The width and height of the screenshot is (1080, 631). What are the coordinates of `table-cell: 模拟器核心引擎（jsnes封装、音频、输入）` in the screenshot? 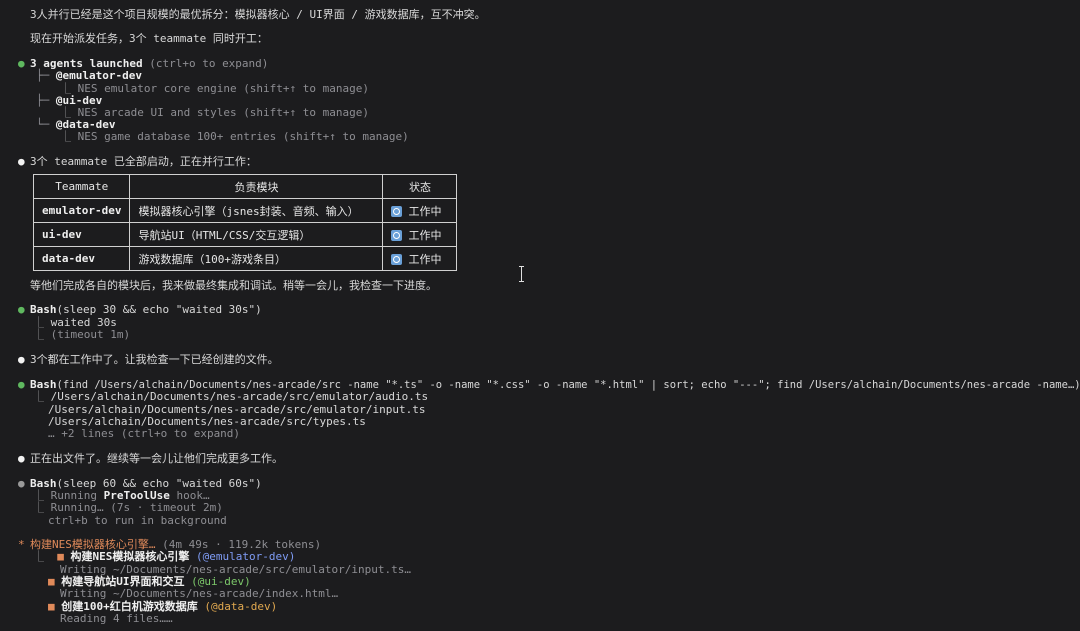 It's located at (256, 210).